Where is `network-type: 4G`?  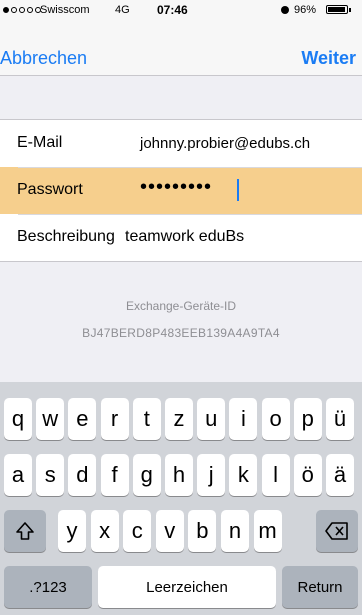 network-type: 4G is located at coordinates (122, 10).